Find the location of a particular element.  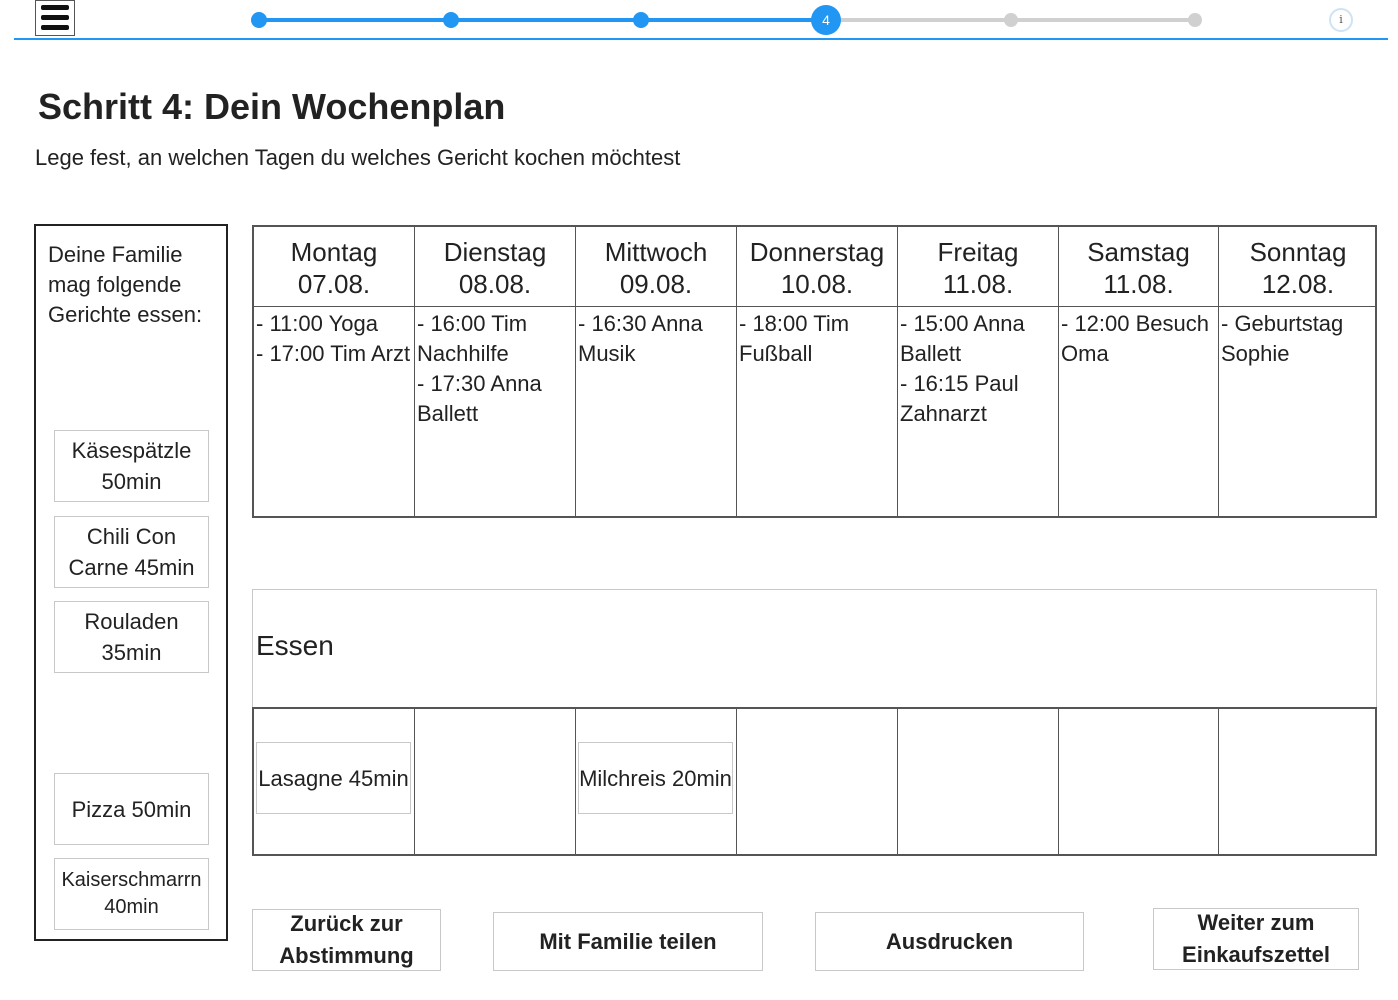

header-divider is located at coordinates (701, 39).